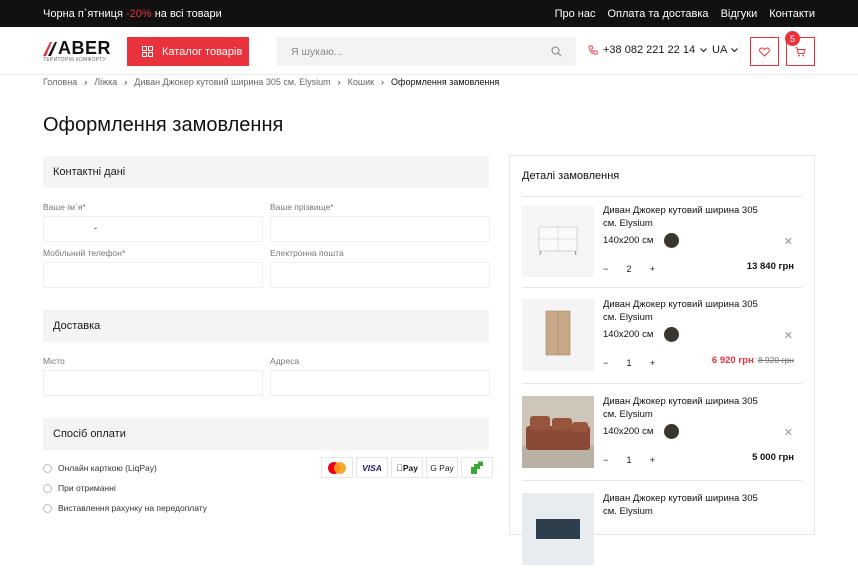  I want to click on apple-pay-logo-icon: Pay, so click(407, 467).